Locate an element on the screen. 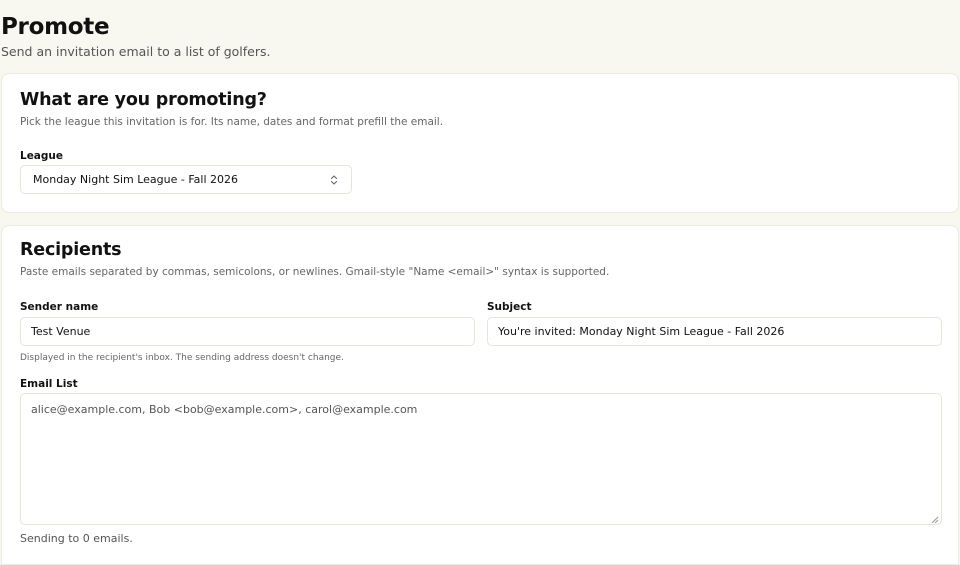  league-select-value: Monday Night Sim League - Fall 2026 is located at coordinates (136, 179).